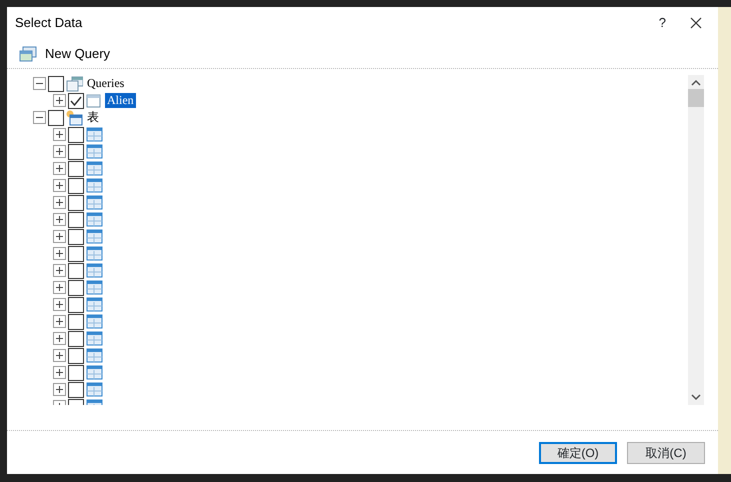  What do you see at coordinates (120, 100) in the screenshot?
I see `tree-item-label: Alien` at bounding box center [120, 100].